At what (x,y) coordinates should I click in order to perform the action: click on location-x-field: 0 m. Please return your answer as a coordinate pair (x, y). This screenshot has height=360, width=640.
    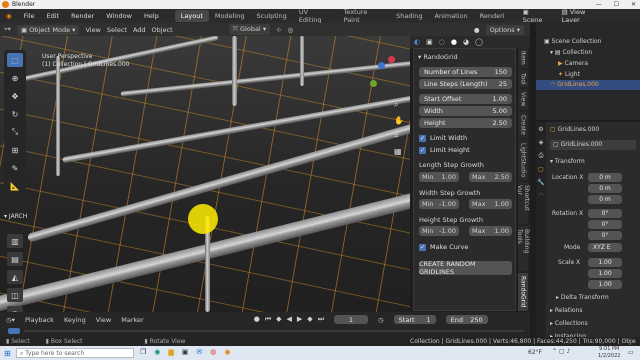
    Looking at the image, I should click on (605, 177).